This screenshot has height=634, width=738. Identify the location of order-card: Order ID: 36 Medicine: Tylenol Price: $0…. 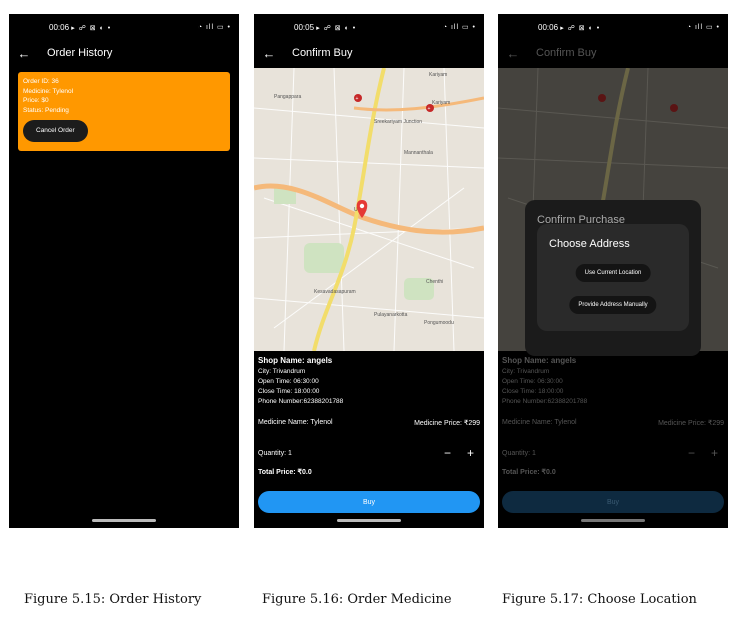
(124, 111).